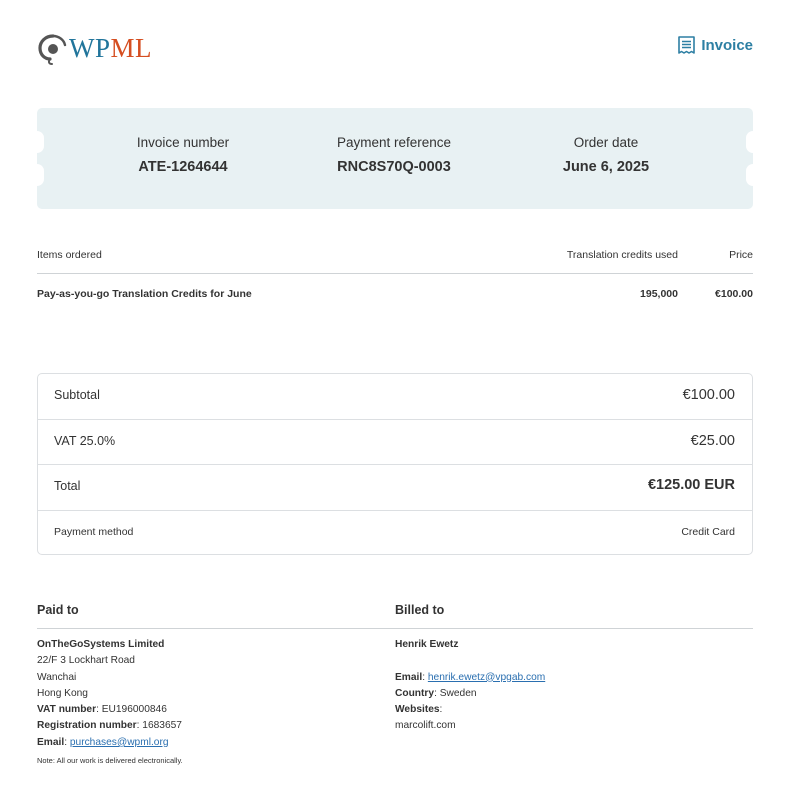 This screenshot has width=789, height=798. I want to click on paid-to-registration: Registration number: 1683657, so click(109, 726).